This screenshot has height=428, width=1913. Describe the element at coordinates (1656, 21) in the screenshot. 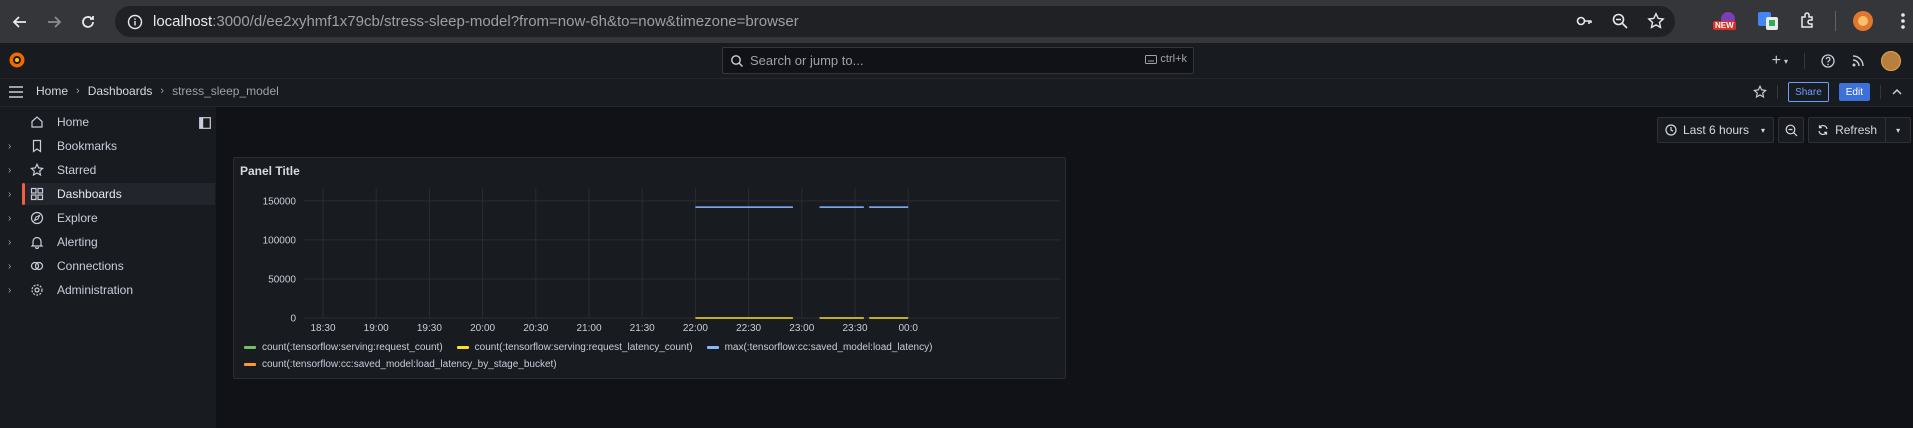

I see `bookmark-star-icon` at that location.